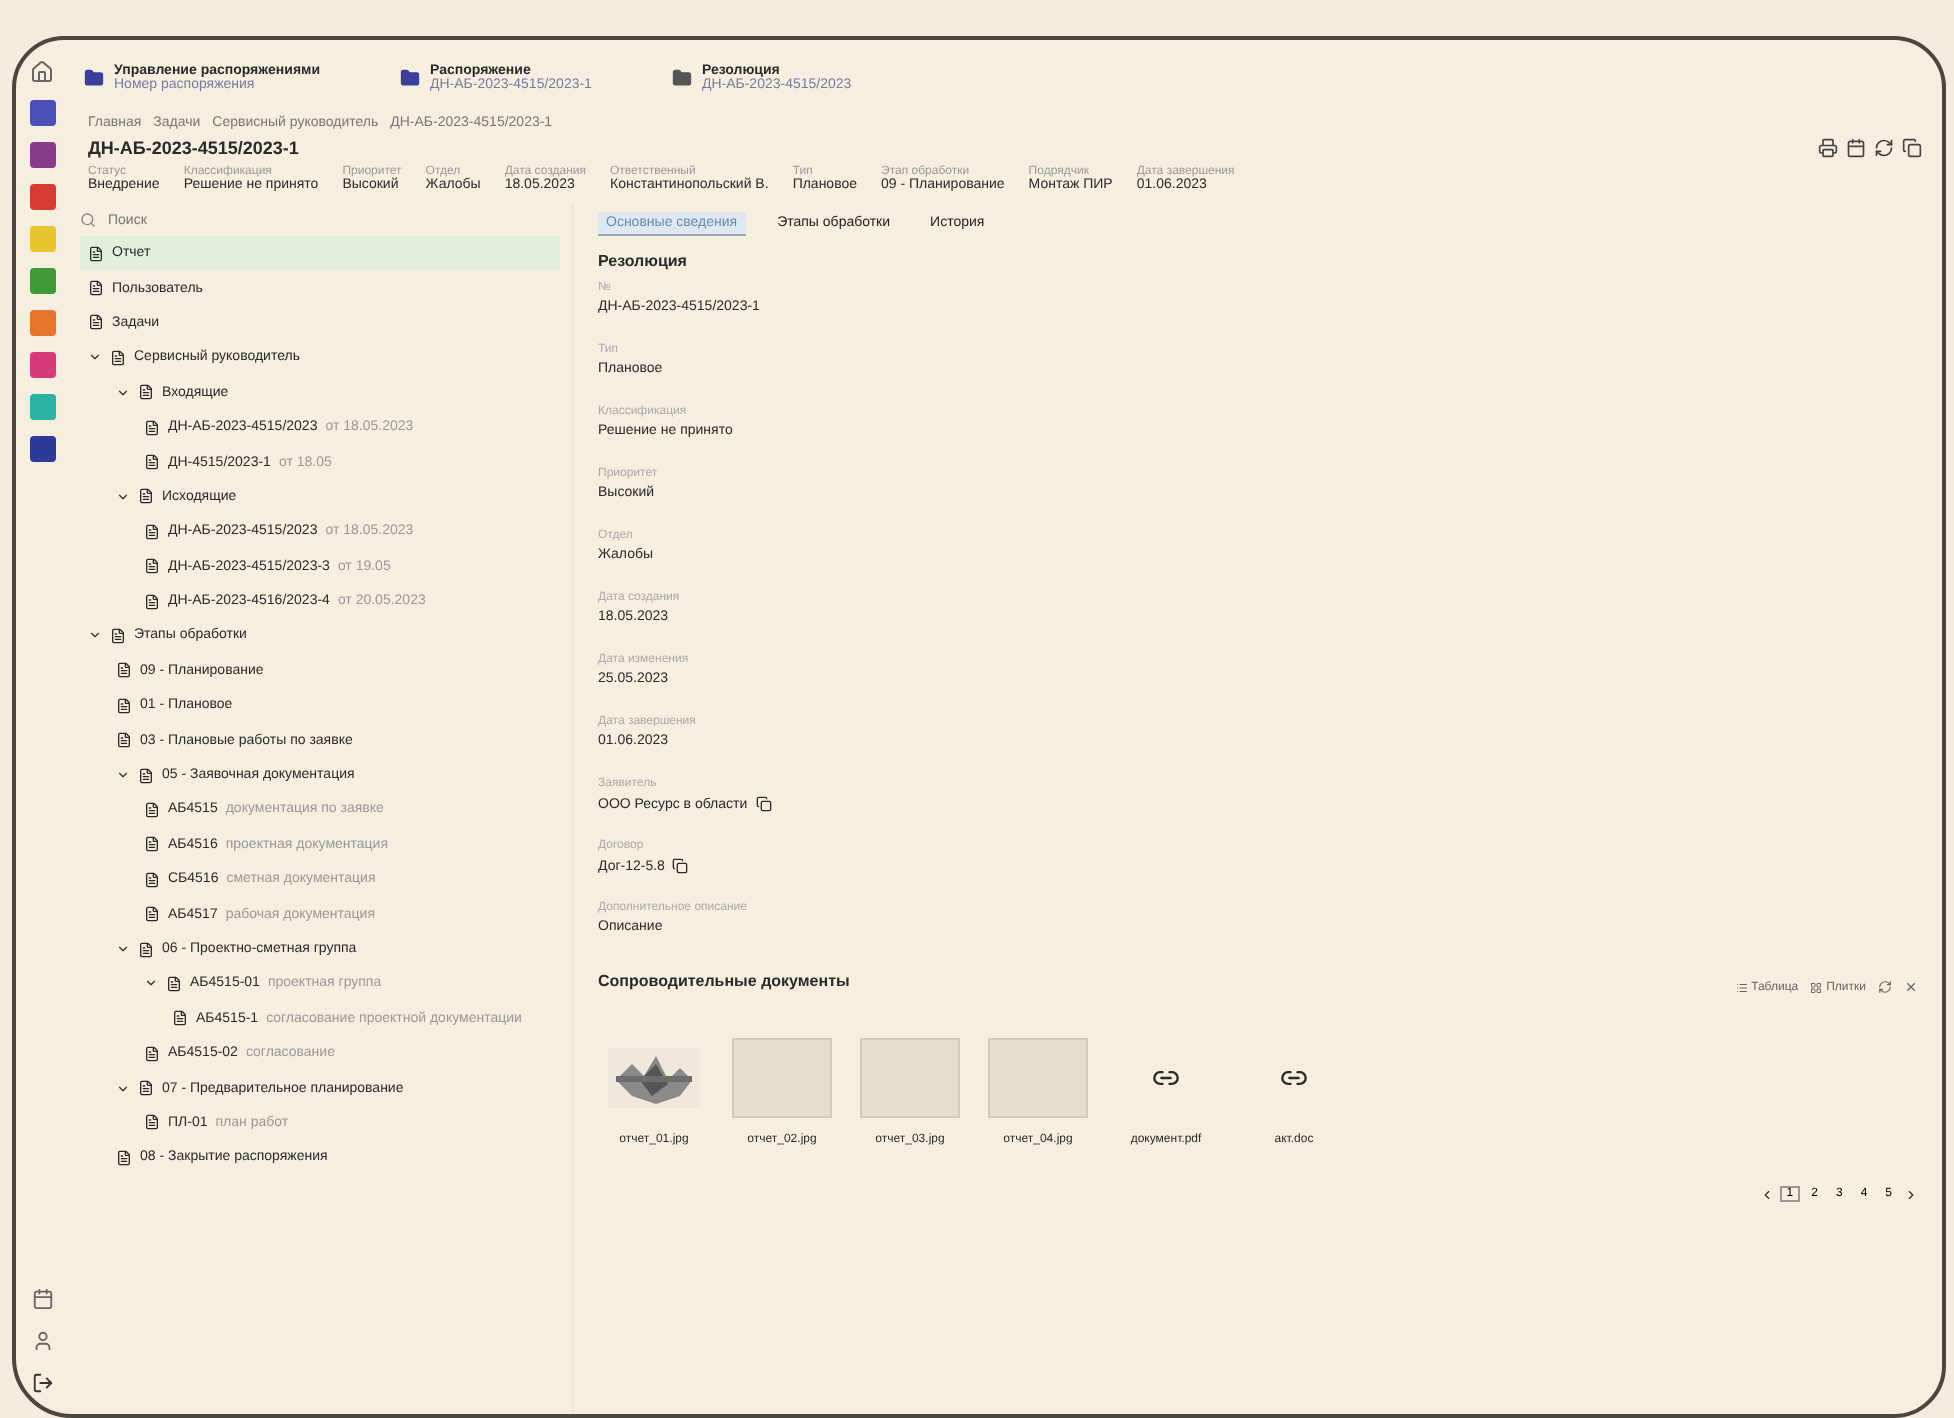 This screenshot has width=1954, height=1418. I want to click on grid-icon, so click(1816, 987).